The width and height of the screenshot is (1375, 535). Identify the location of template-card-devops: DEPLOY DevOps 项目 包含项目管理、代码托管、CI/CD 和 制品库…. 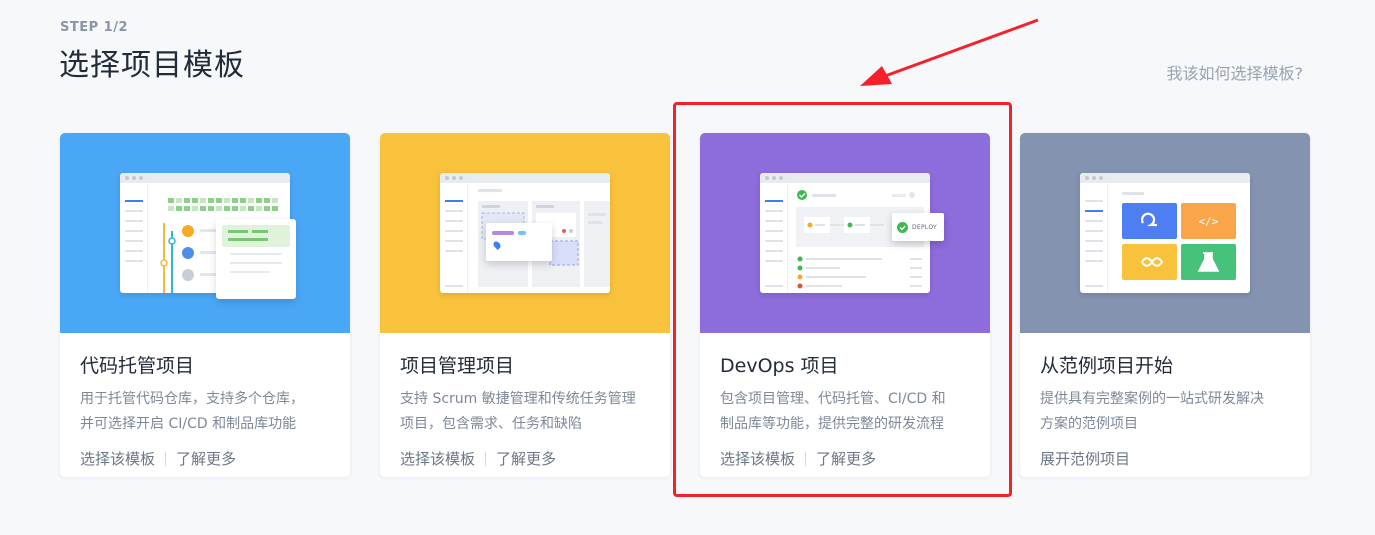
(845, 305).